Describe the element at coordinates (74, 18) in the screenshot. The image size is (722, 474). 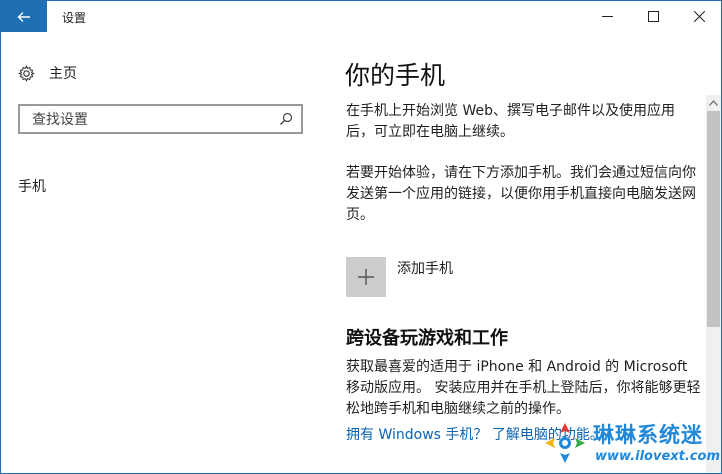
I see `window-title: 设置` at that location.